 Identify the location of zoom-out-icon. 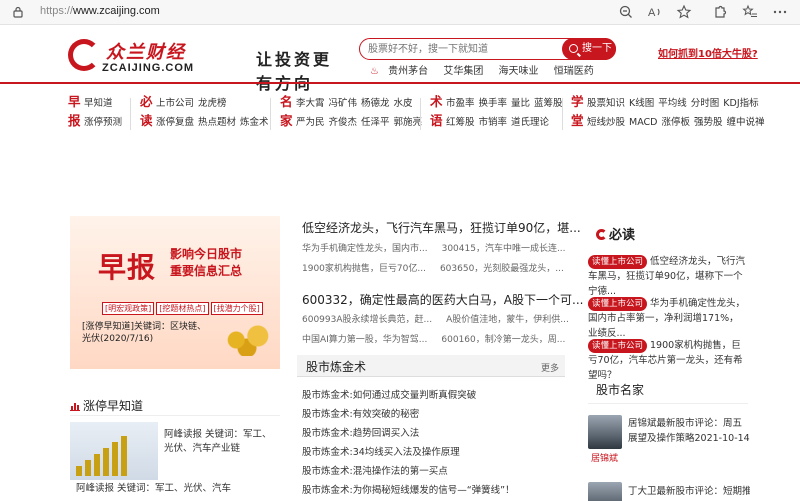
(626, 12).